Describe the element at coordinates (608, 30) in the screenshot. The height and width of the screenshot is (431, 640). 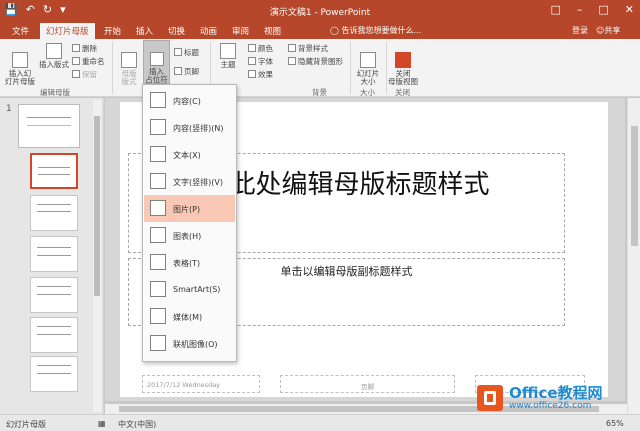
I see `share-button: ☺共享` at that location.